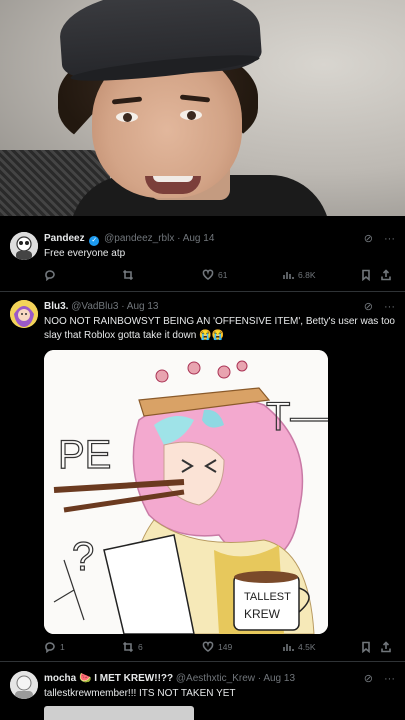  Describe the element at coordinates (62, 647) in the screenshot. I see `reply-count: 1` at that location.